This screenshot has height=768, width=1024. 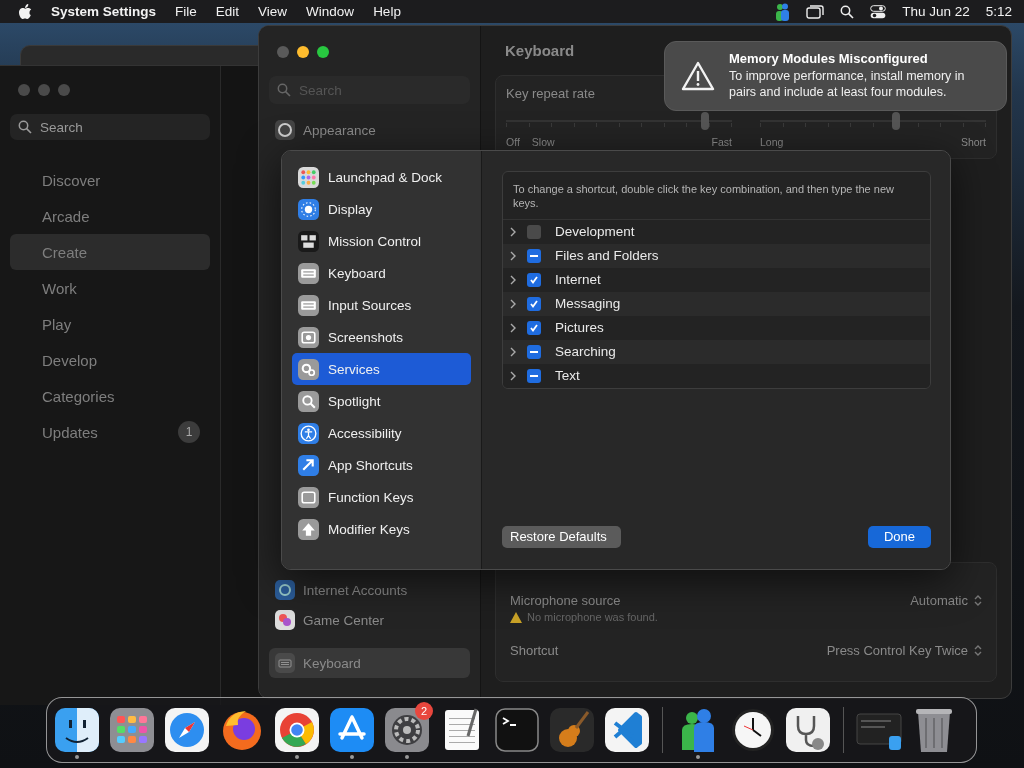 What do you see at coordinates (543, 142) in the screenshot?
I see `slider-label: Slow` at bounding box center [543, 142].